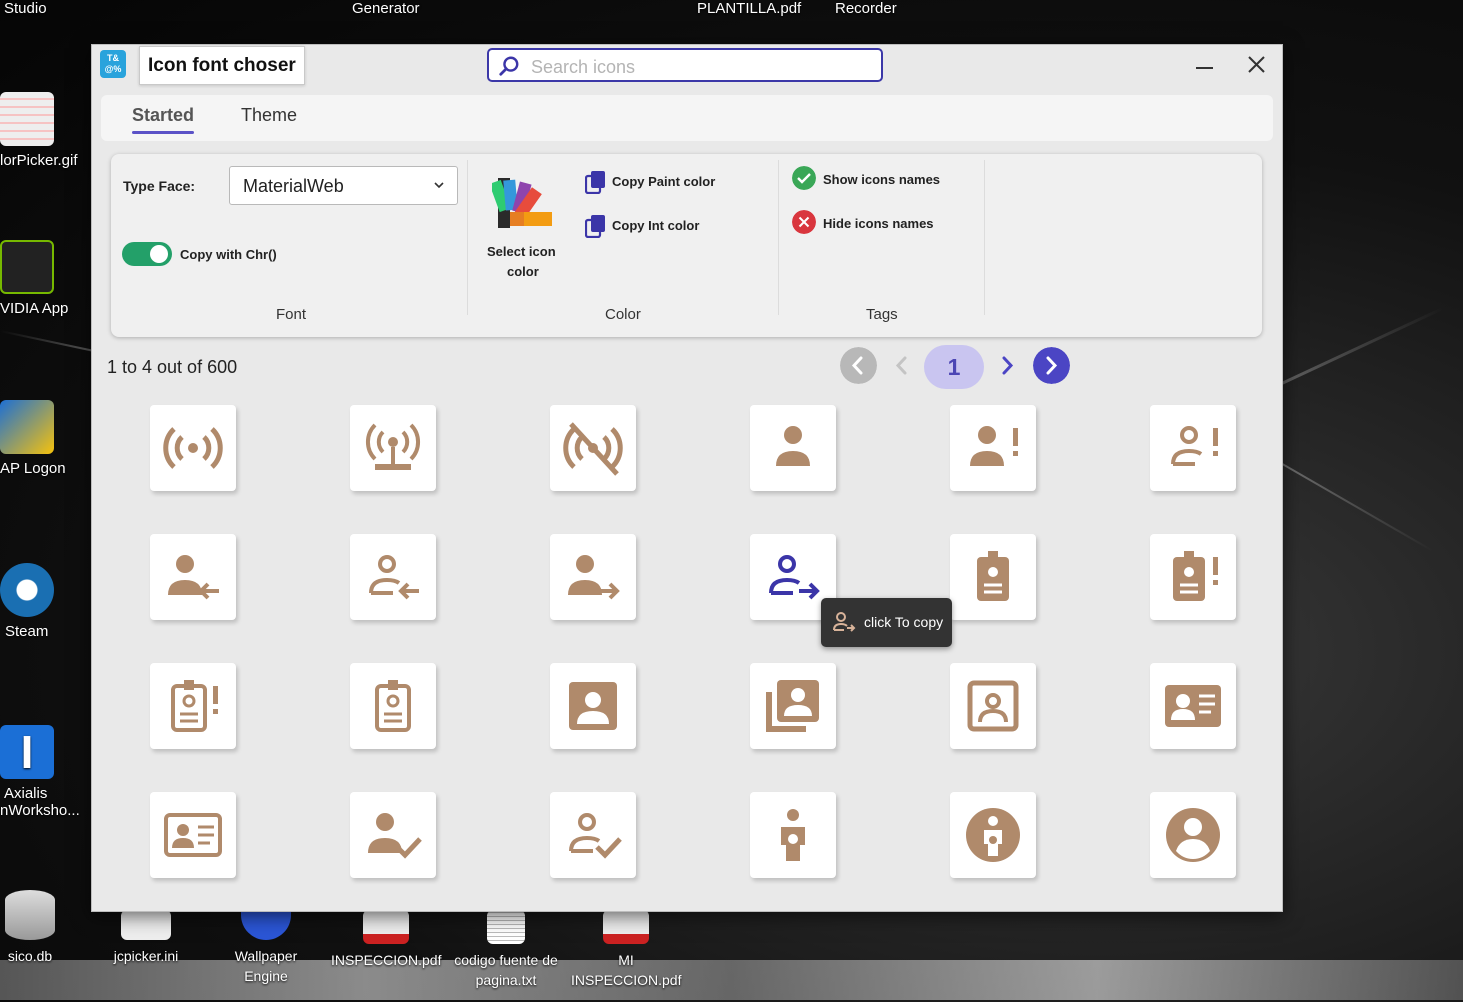  I want to click on close-circle-icon, so click(804, 222).